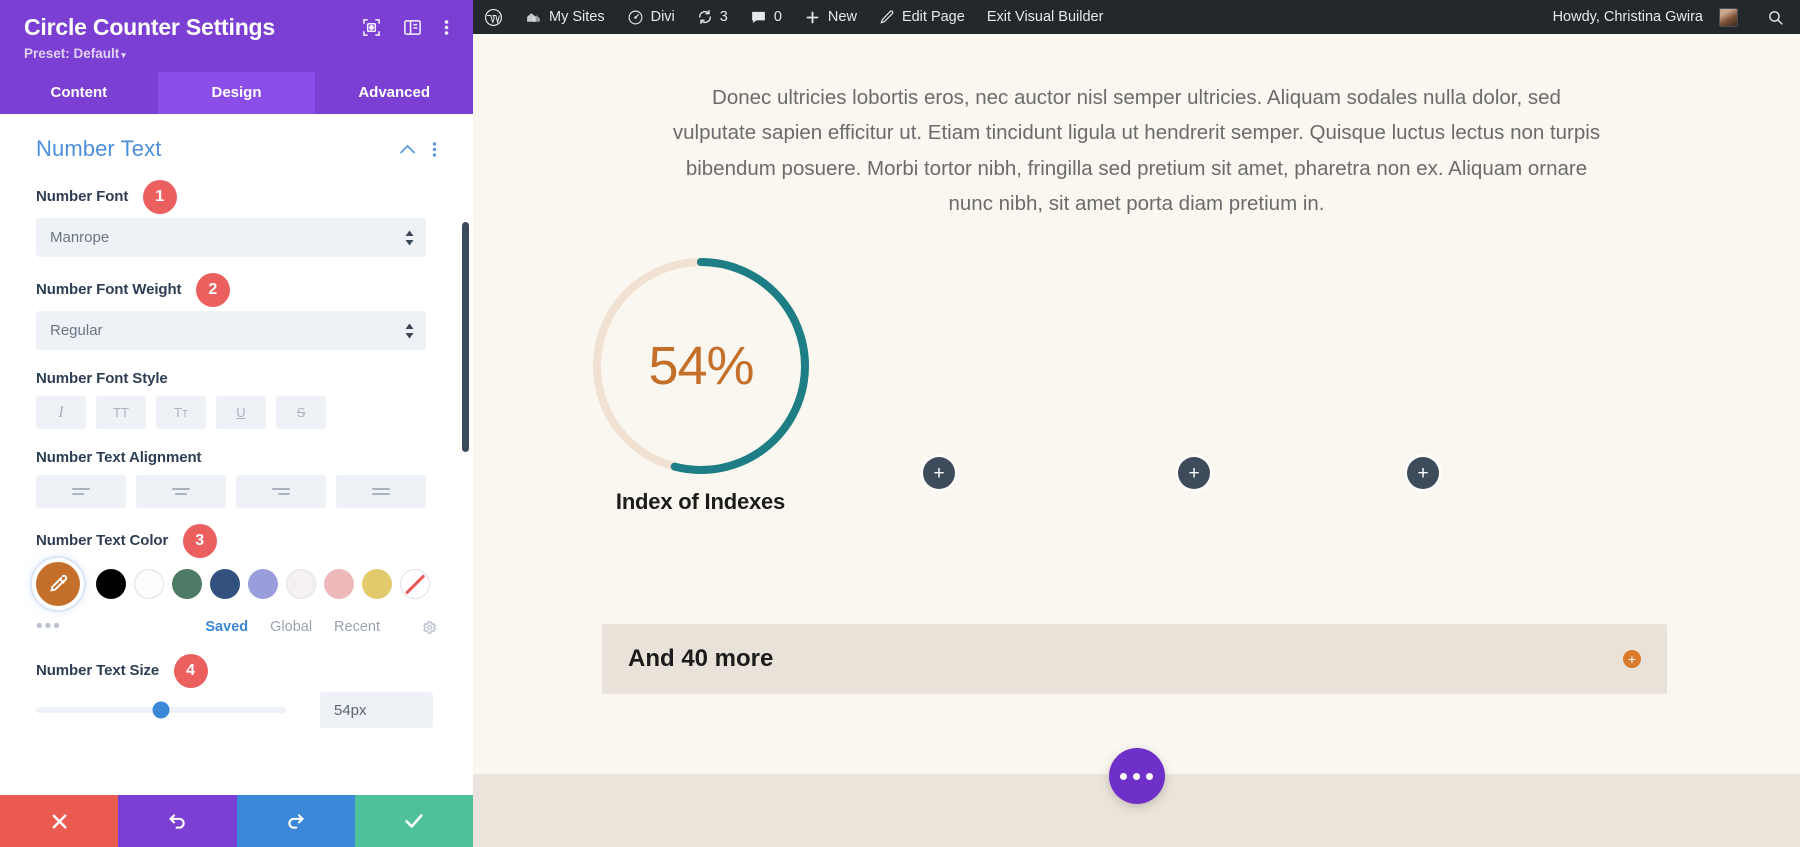 The height and width of the screenshot is (847, 1800). Describe the element at coordinates (413, 821) in the screenshot. I see `save-button` at that location.